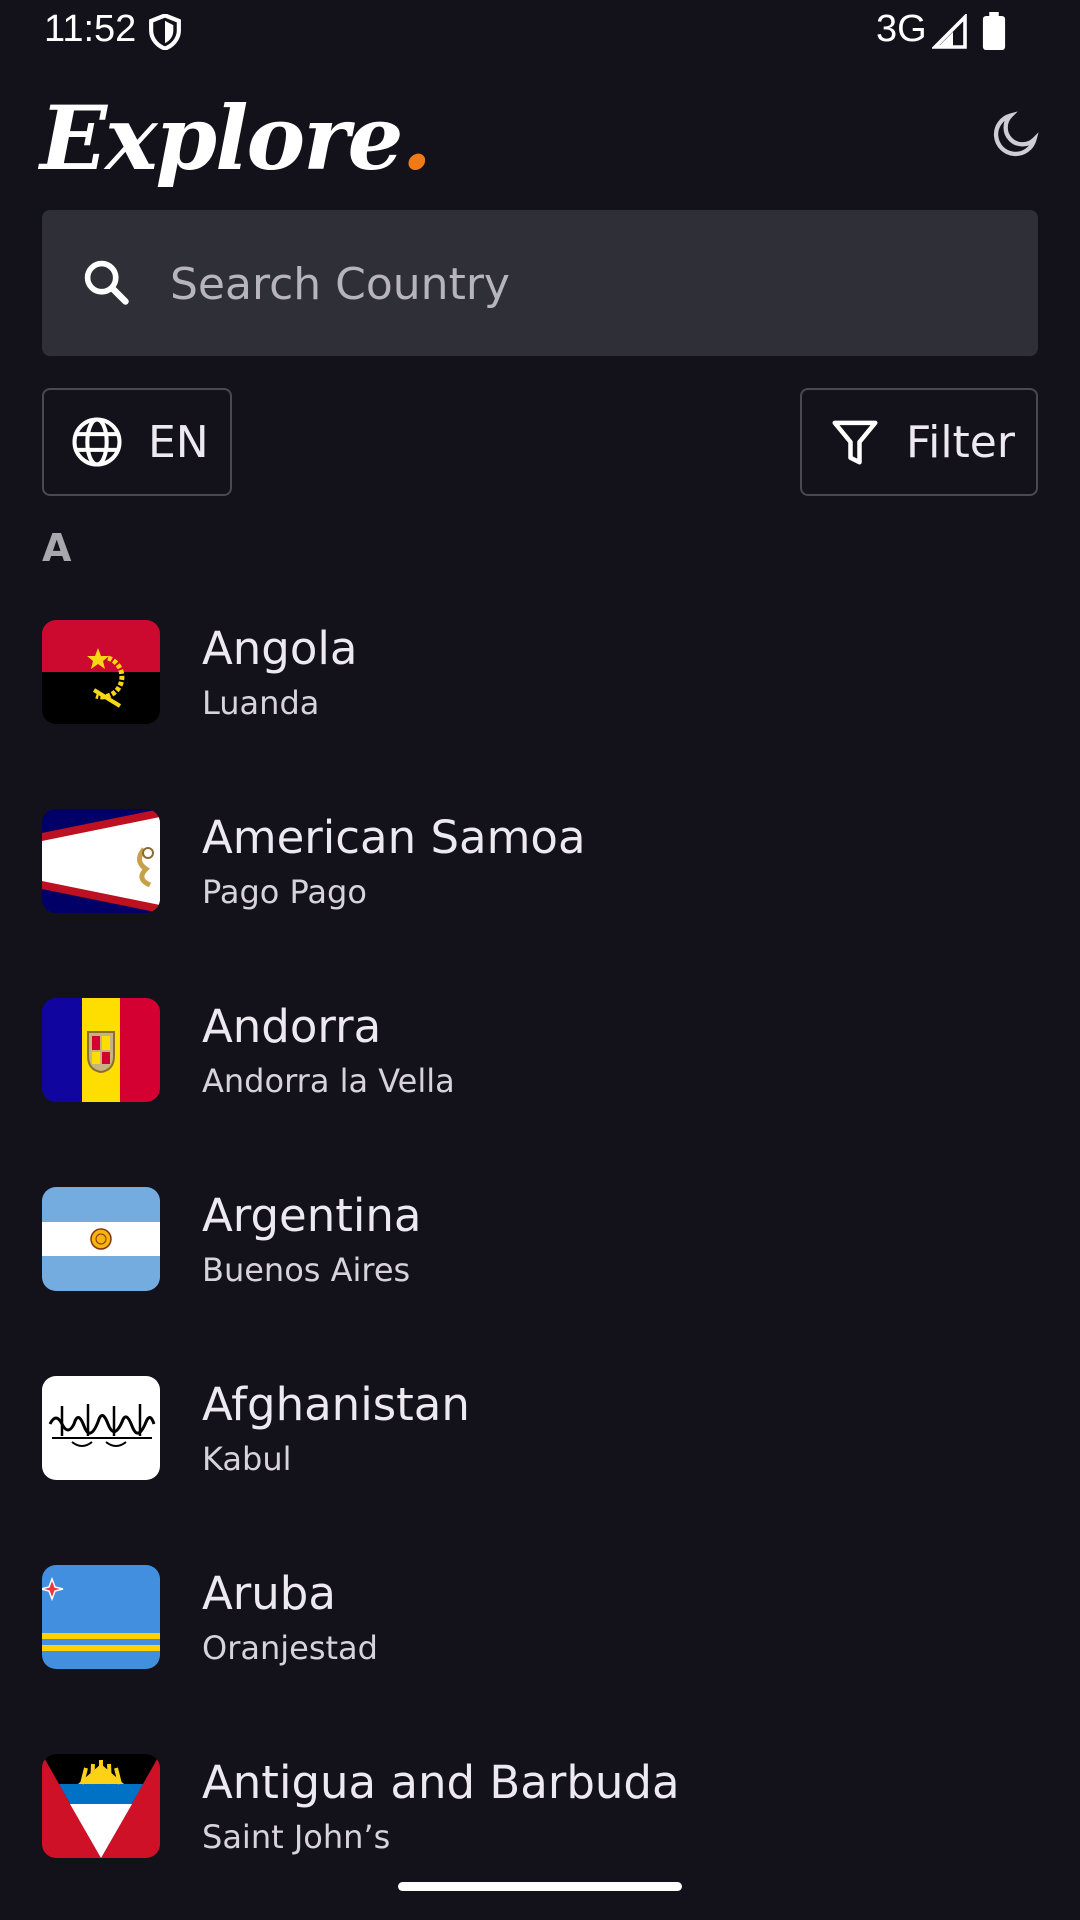 The width and height of the screenshot is (1080, 1920). Describe the element at coordinates (292, 1026) in the screenshot. I see `country-name: Andorra` at that location.